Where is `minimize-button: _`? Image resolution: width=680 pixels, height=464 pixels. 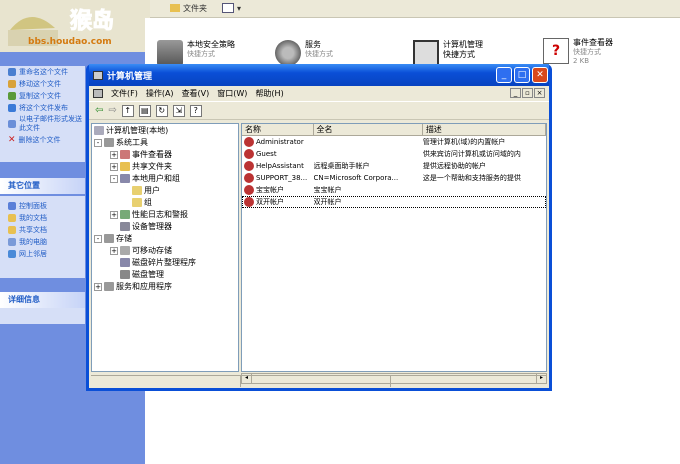
minimize-button: _ is located at coordinates (504, 75).